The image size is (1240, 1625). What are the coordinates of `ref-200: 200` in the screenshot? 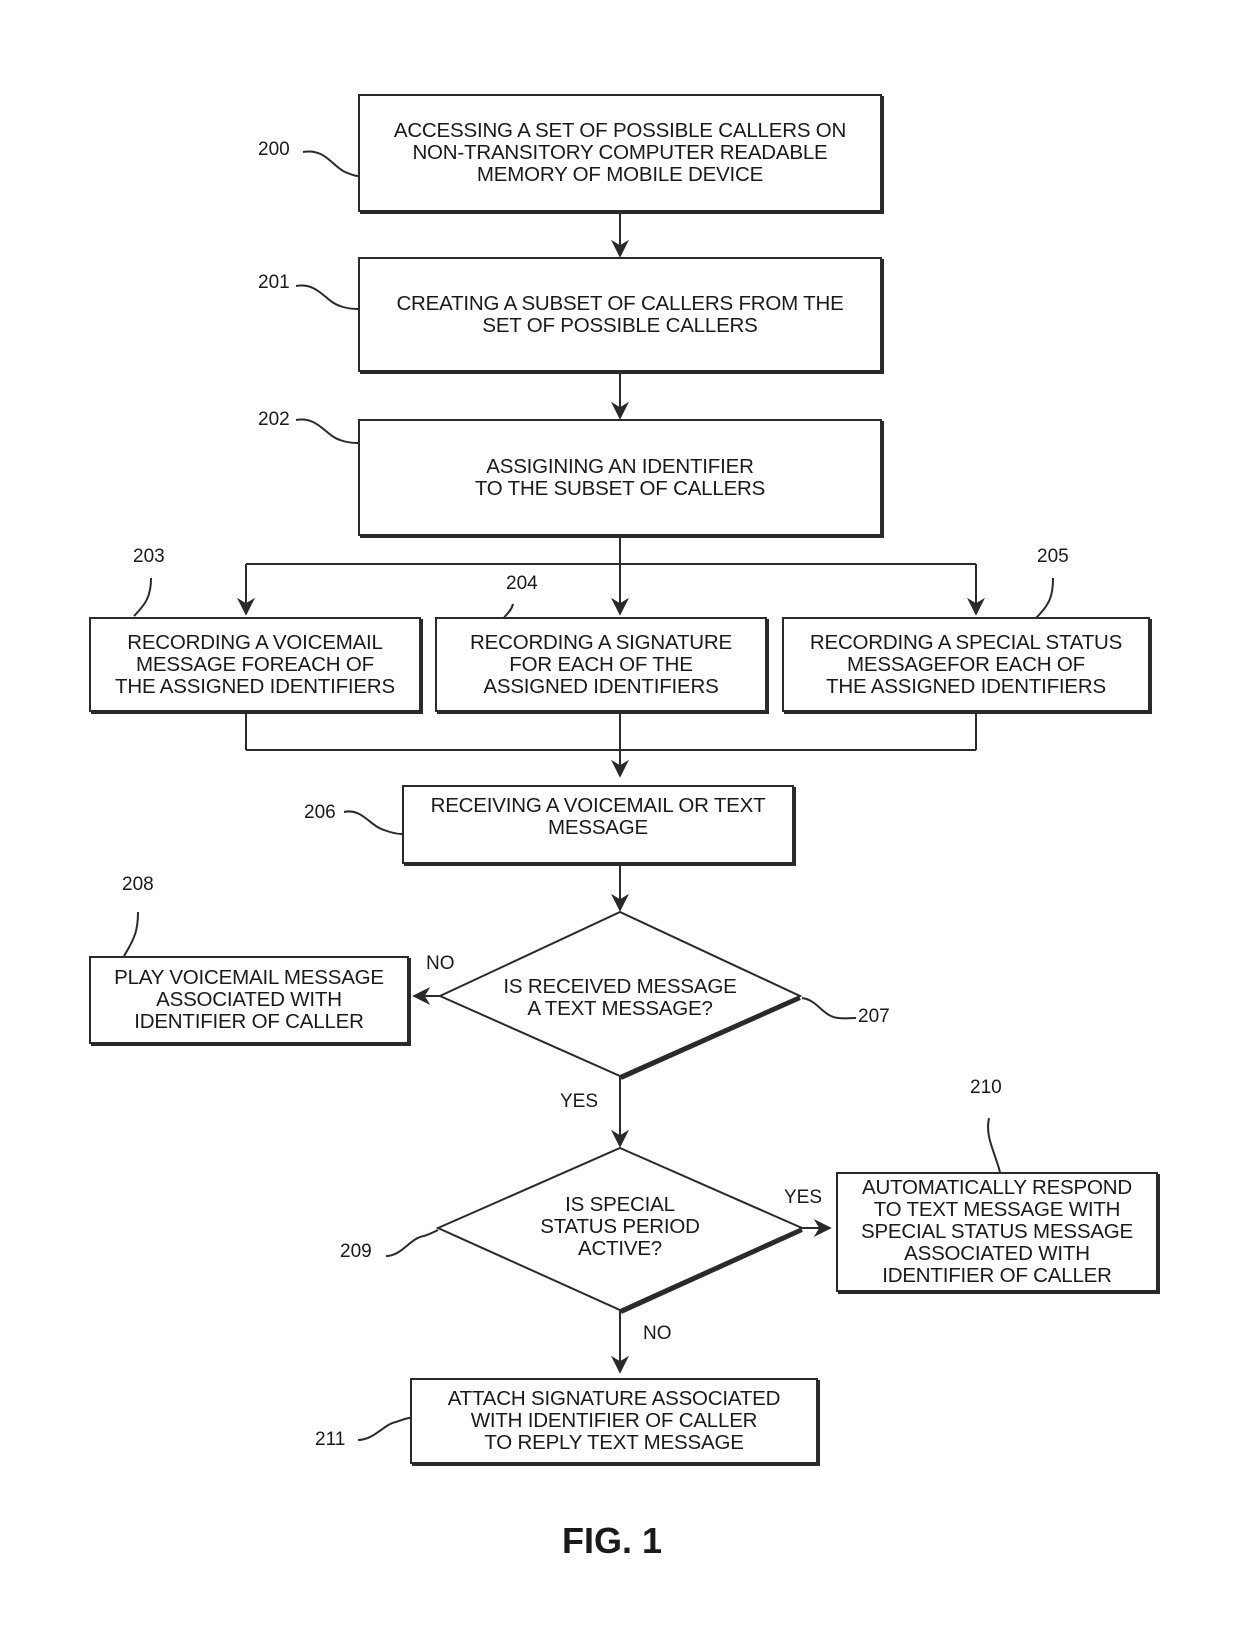 It's located at (274, 149).